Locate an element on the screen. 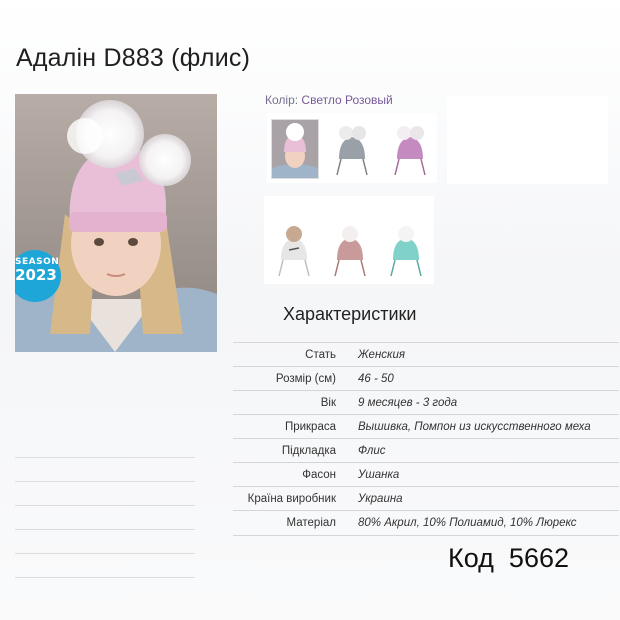  season-badge-text: SEASON 2023 is located at coordinates (37, 270).